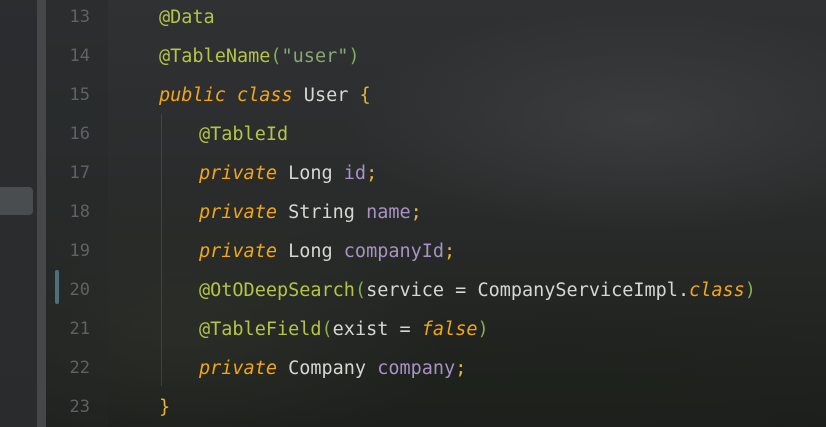  What do you see at coordinates (528, 290) in the screenshot?
I see `code-token: service = CompanyServiceImpl.` at bounding box center [528, 290].